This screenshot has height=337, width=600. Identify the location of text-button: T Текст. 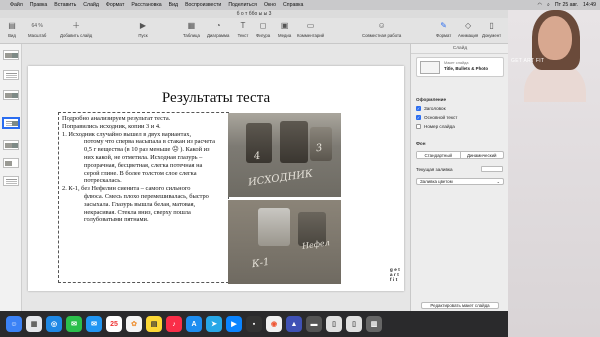
(243, 29).